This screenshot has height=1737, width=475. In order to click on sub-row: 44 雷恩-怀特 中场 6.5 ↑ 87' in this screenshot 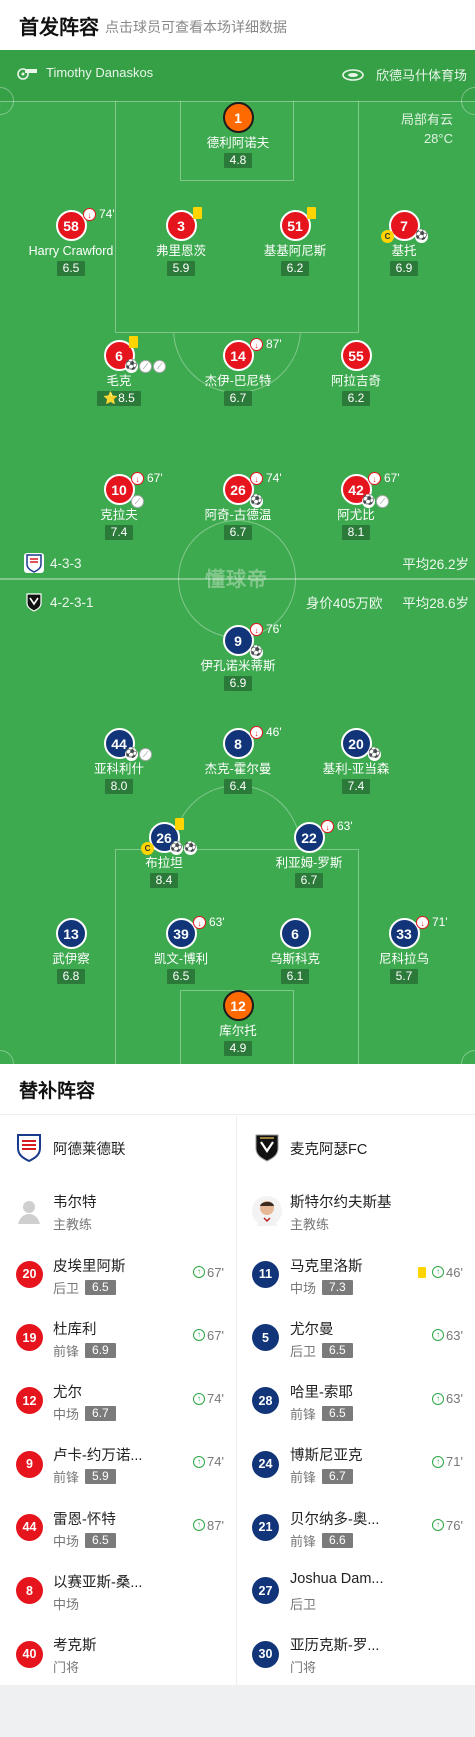, I will do `click(118, 1527)`.